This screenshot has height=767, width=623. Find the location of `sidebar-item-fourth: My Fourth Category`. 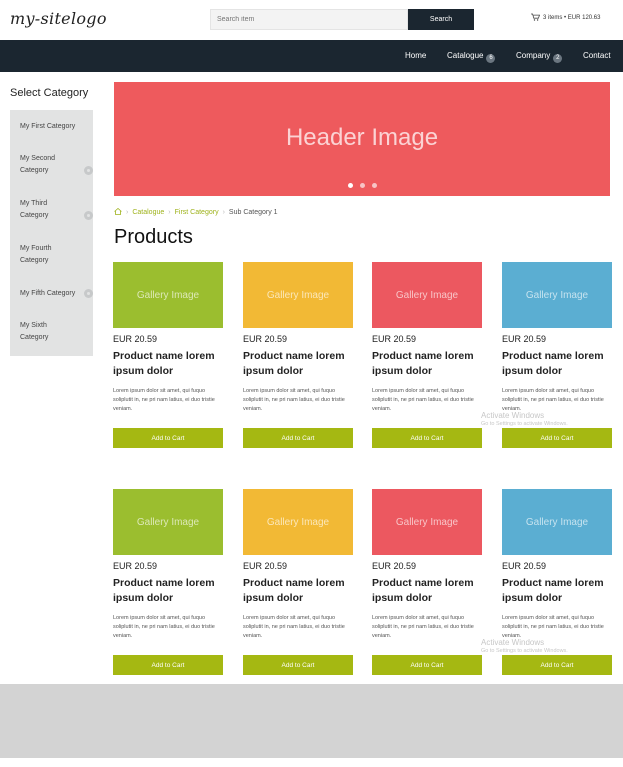

sidebar-item-fourth: My Fourth Category is located at coordinates (48, 255).